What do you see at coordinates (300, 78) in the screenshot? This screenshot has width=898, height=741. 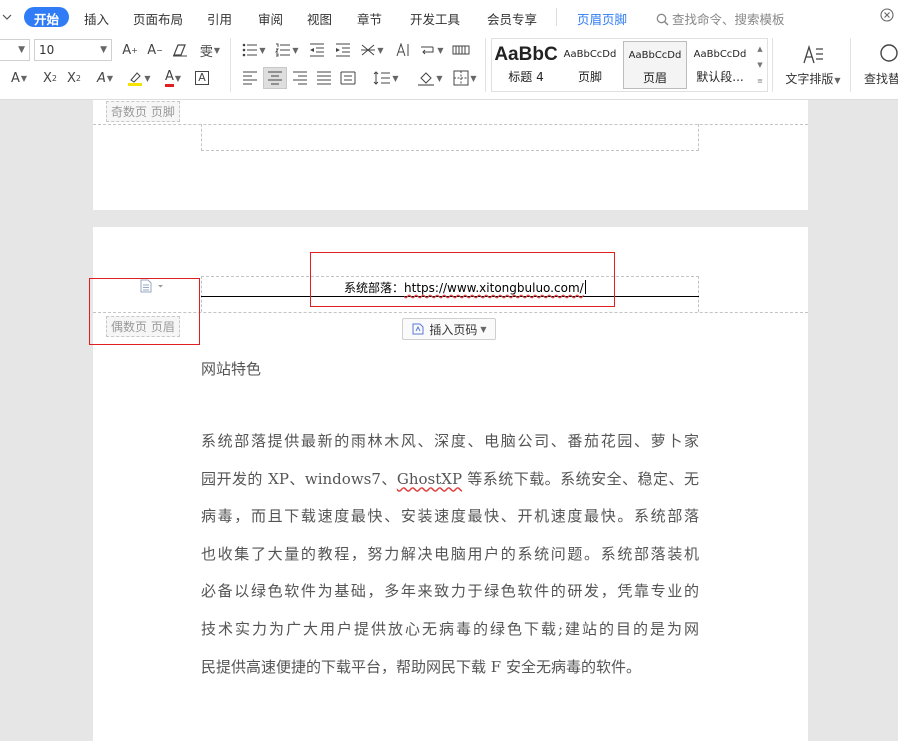 I see `align-right-icon` at bounding box center [300, 78].